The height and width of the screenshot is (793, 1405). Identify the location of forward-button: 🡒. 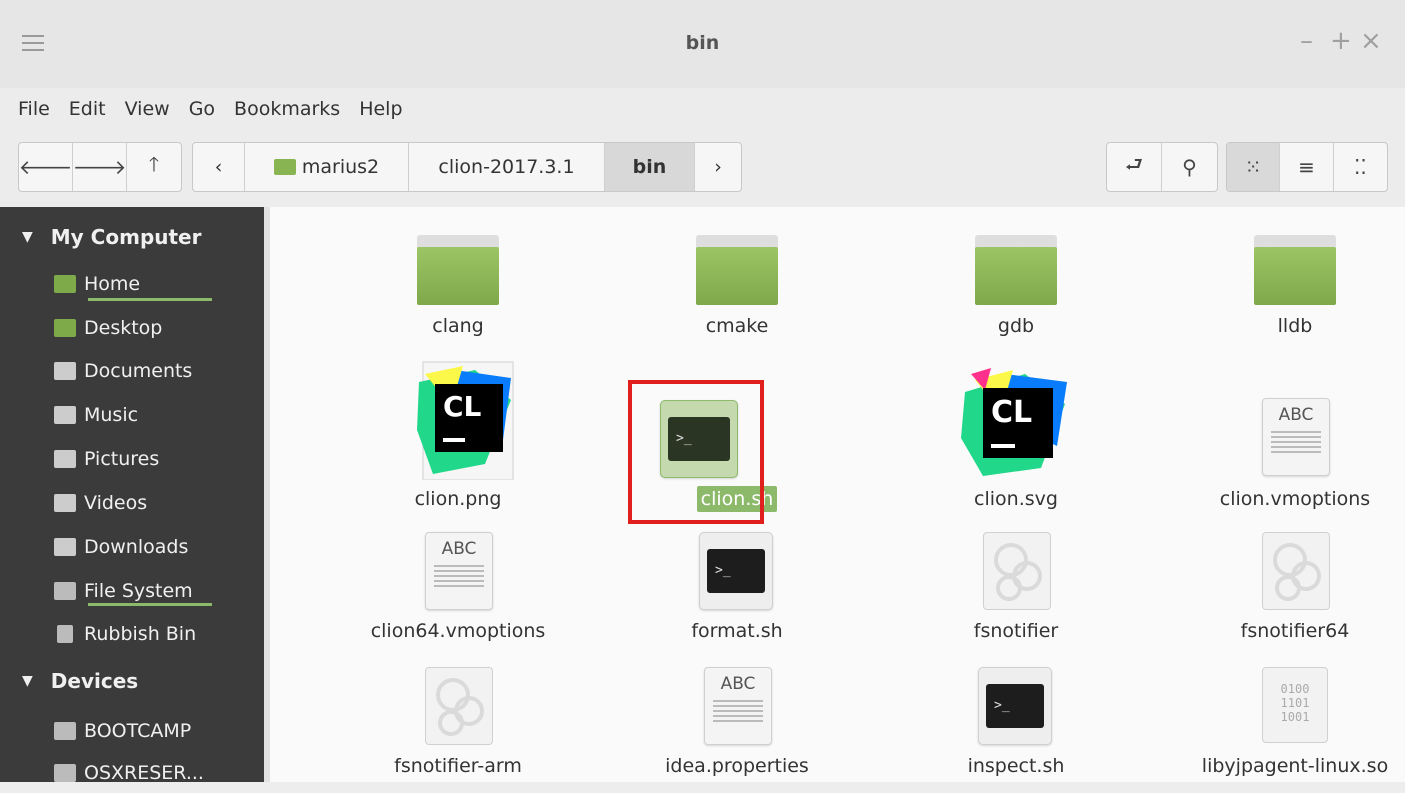
(100, 167).